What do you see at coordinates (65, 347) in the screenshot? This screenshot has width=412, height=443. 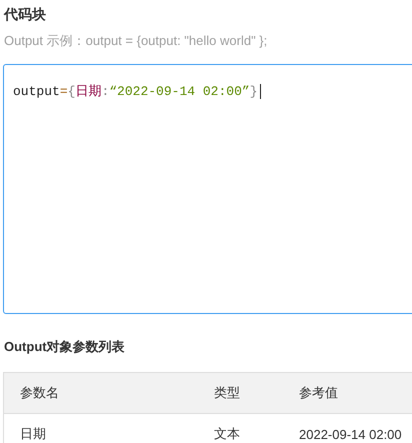 I see `section-title: Output对象参数列表` at bounding box center [65, 347].